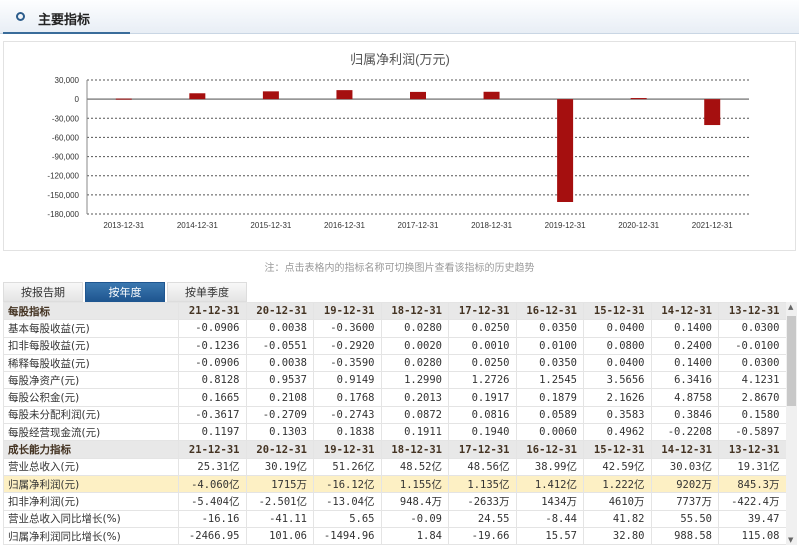 The width and height of the screenshot is (799, 545). I want to click on indicator-name-link: 每股公积金(元), so click(91, 397).